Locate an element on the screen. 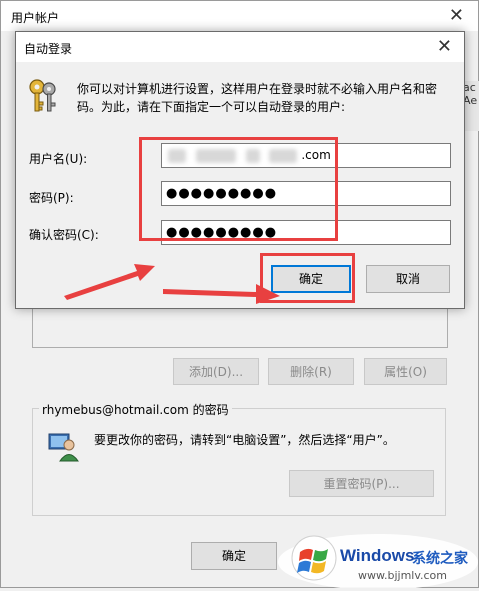 The height and width of the screenshot is (591, 479). user-icon is located at coordinates (63, 447).